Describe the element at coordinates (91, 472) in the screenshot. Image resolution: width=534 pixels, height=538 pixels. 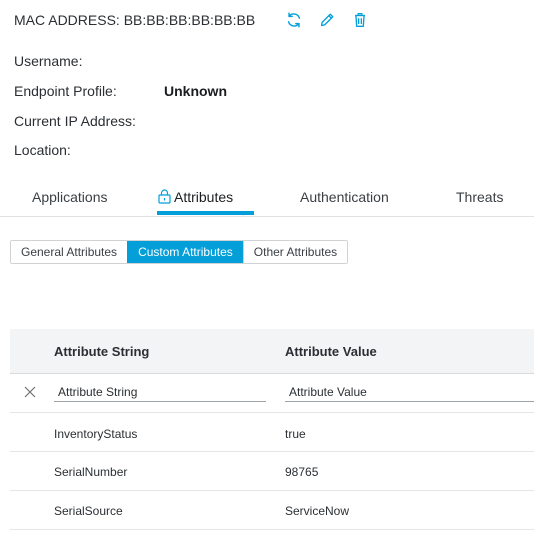
I see `attribute-string-cell: SerialNumber` at that location.